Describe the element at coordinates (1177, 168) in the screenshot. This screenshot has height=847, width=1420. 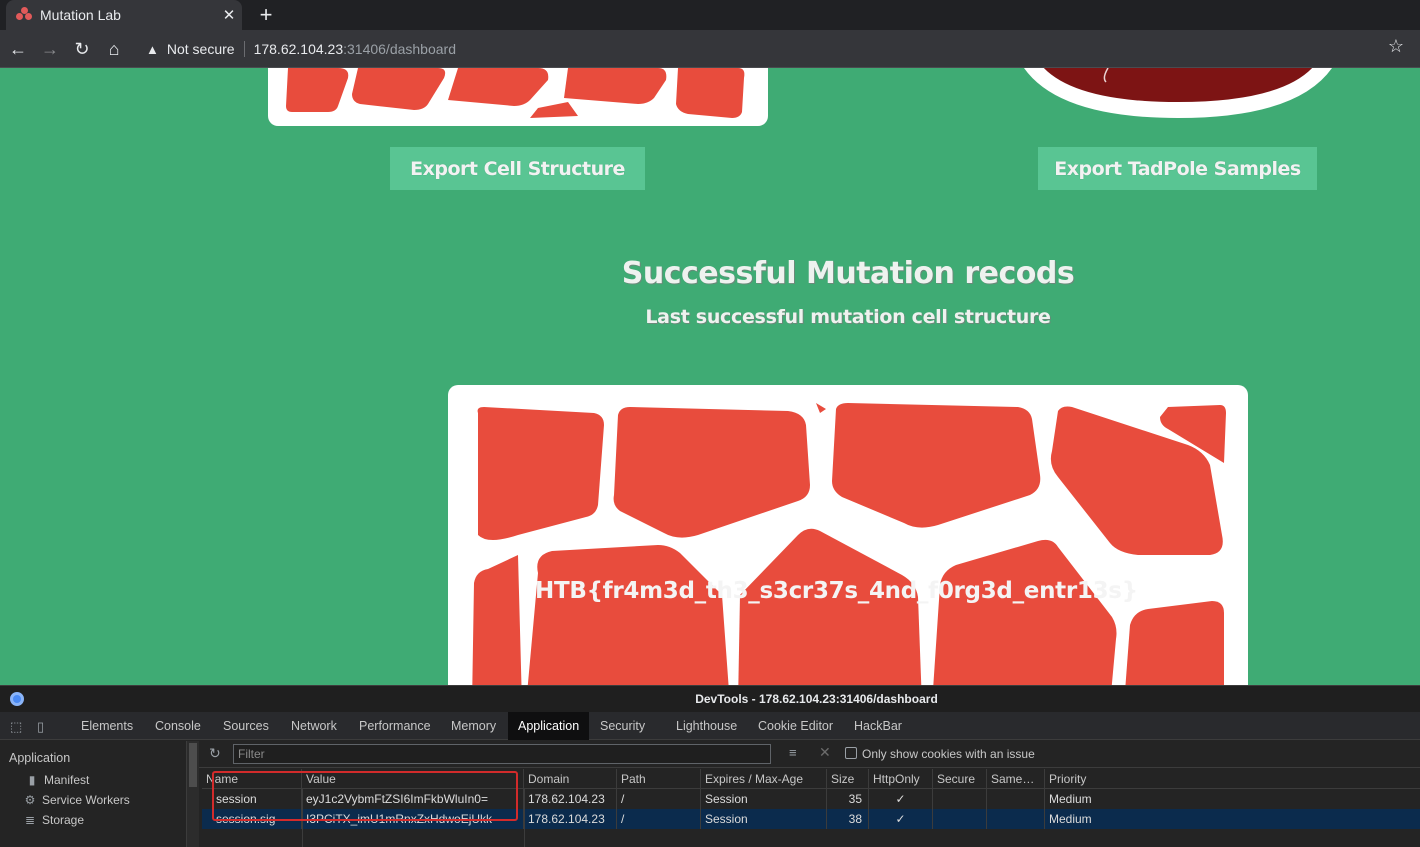
I see `export-tadpole-samples-button: Export TadPole Samples` at that location.